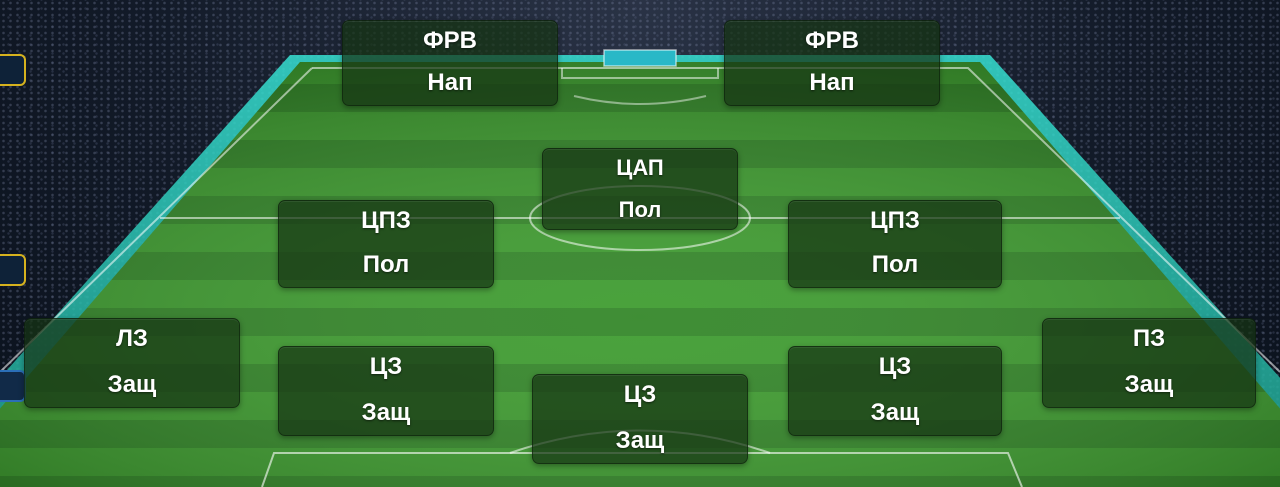 This screenshot has height=487, width=1280. Describe the element at coordinates (895, 391) in the screenshot. I see `position-slot-rcb: ЦЗ Защ` at that location.